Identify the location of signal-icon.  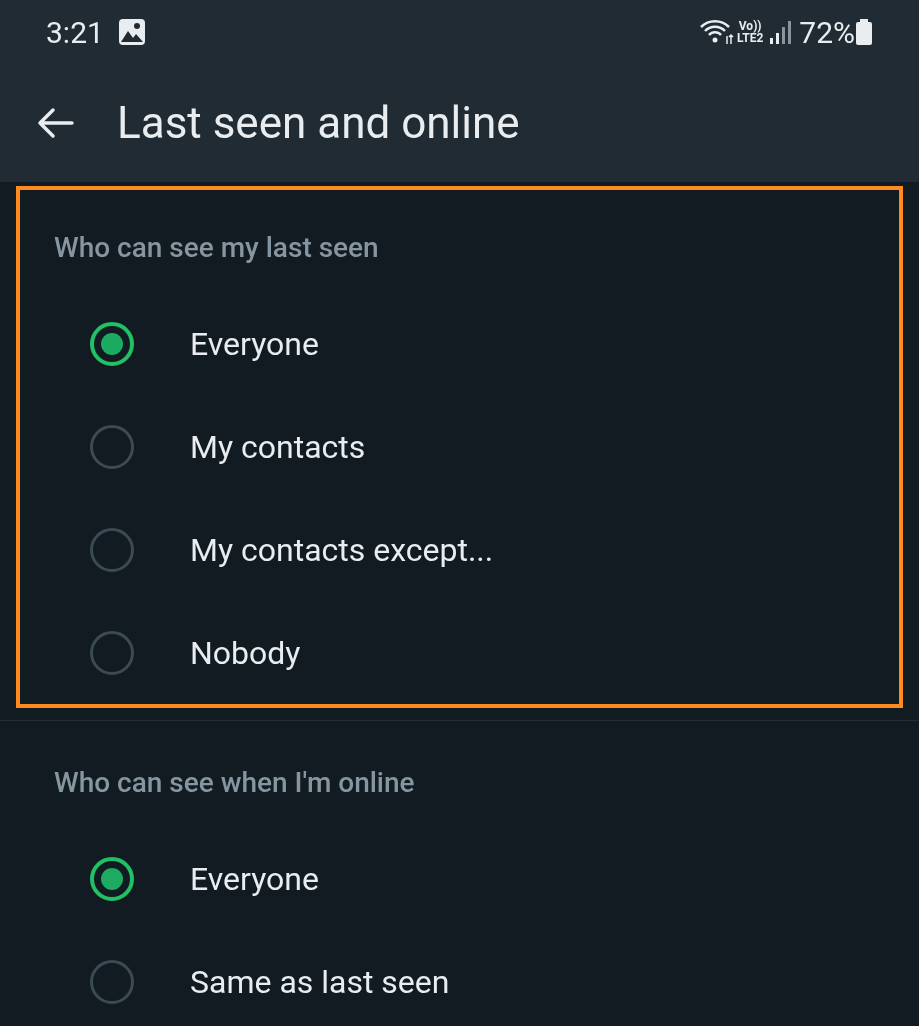
(780, 32).